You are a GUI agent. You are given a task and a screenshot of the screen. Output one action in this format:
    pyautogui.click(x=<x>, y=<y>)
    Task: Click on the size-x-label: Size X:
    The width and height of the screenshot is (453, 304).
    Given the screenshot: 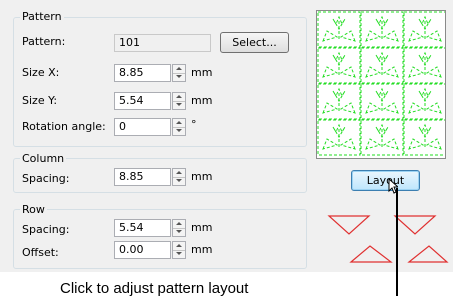 What is the action you would take?
    pyautogui.click(x=41, y=72)
    